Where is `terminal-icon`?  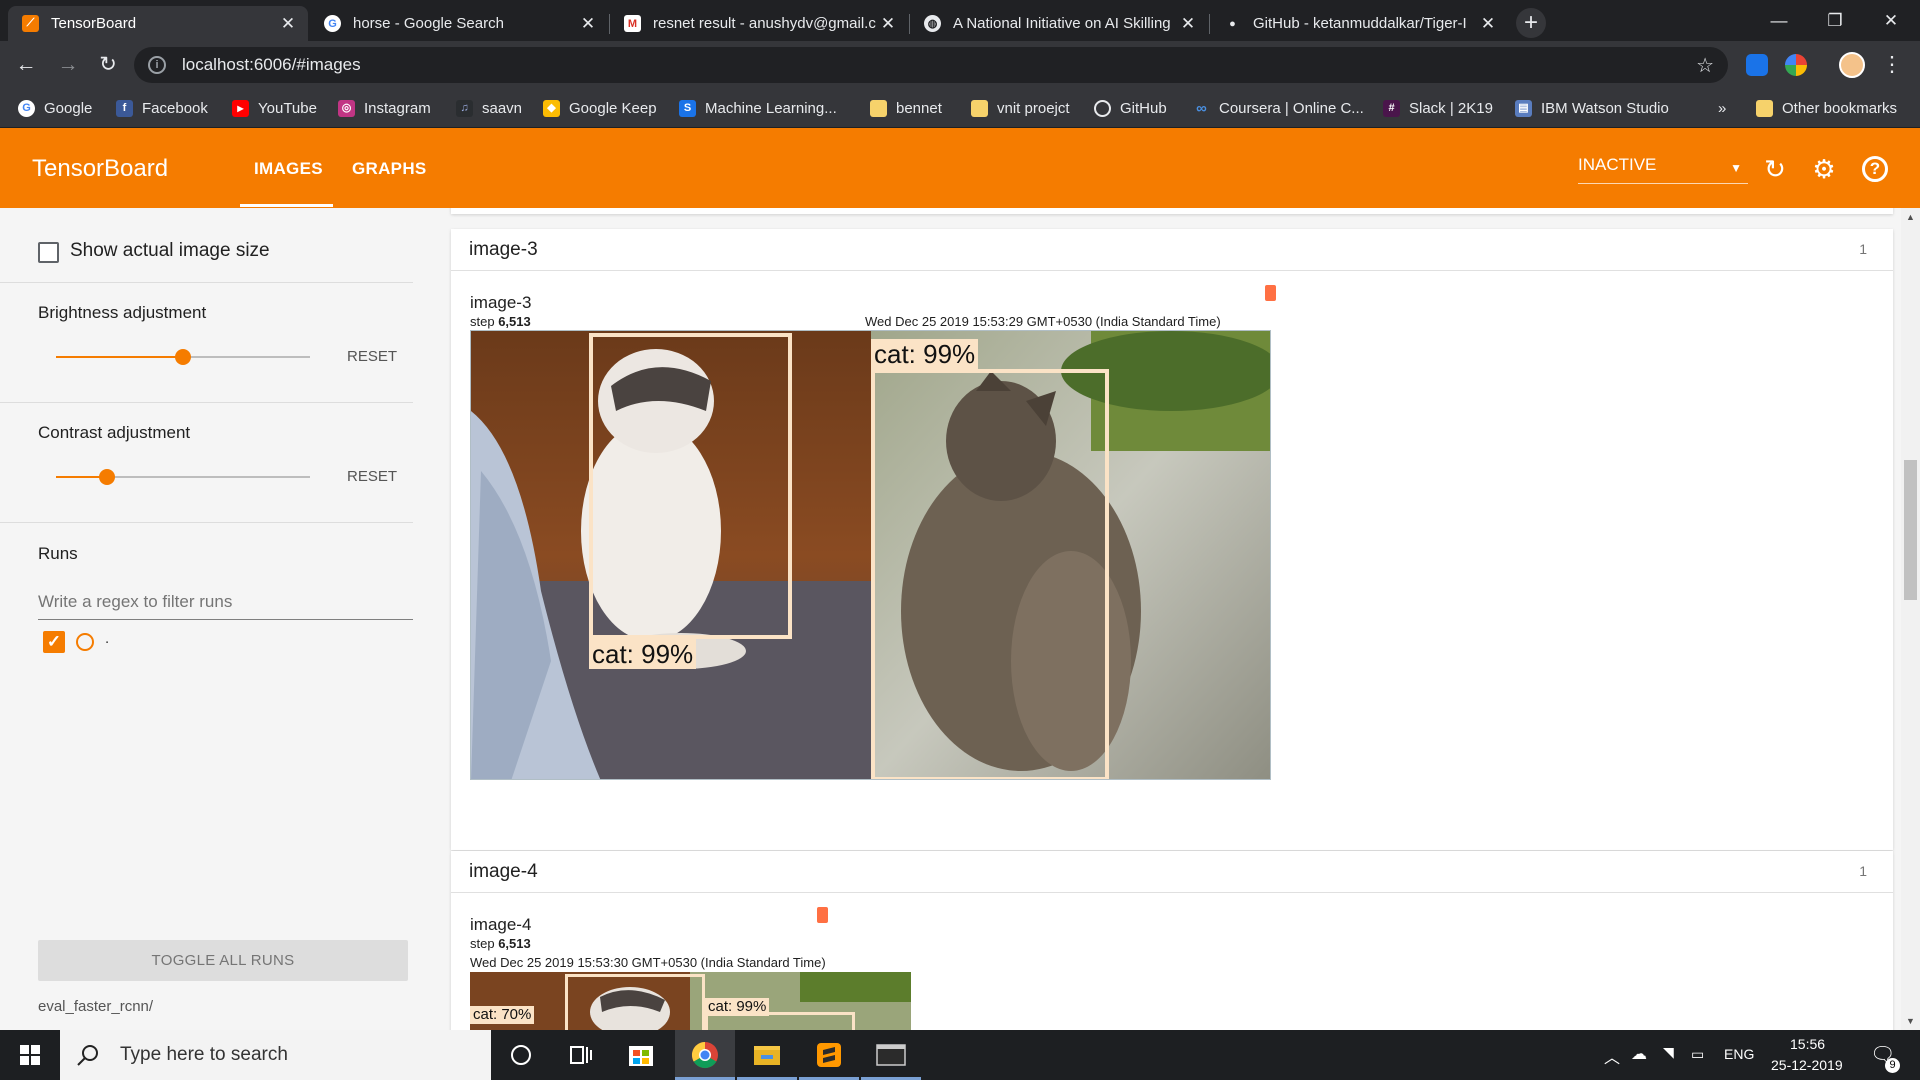 terminal-icon is located at coordinates (891, 1055).